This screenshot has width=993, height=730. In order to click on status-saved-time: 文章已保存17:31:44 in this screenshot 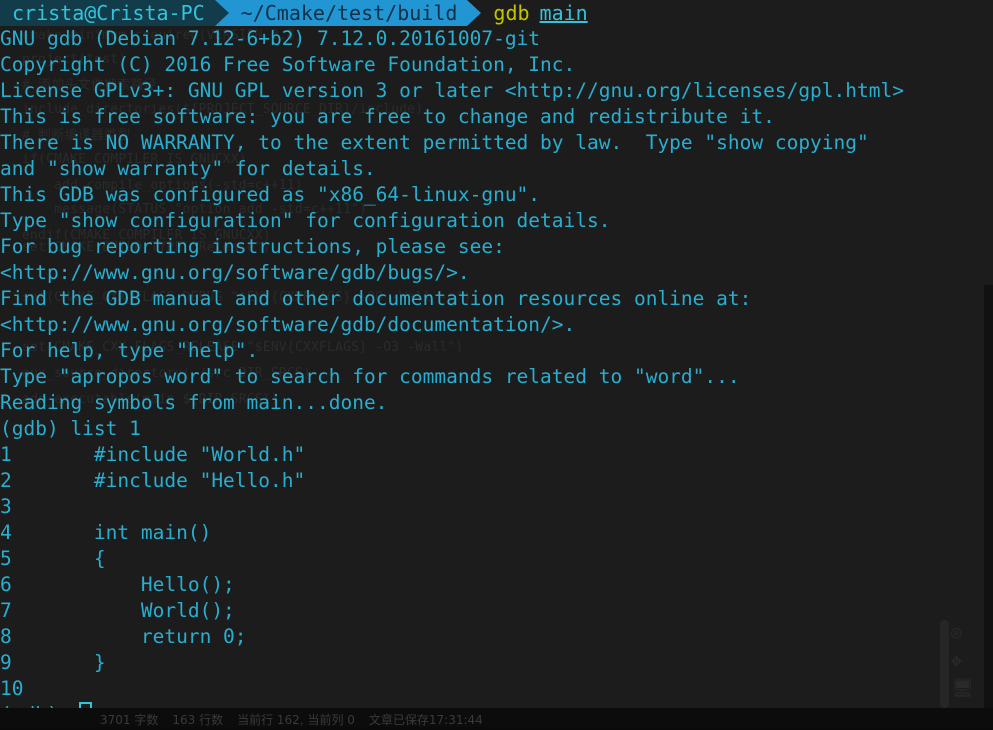, I will do `click(425, 719)`.